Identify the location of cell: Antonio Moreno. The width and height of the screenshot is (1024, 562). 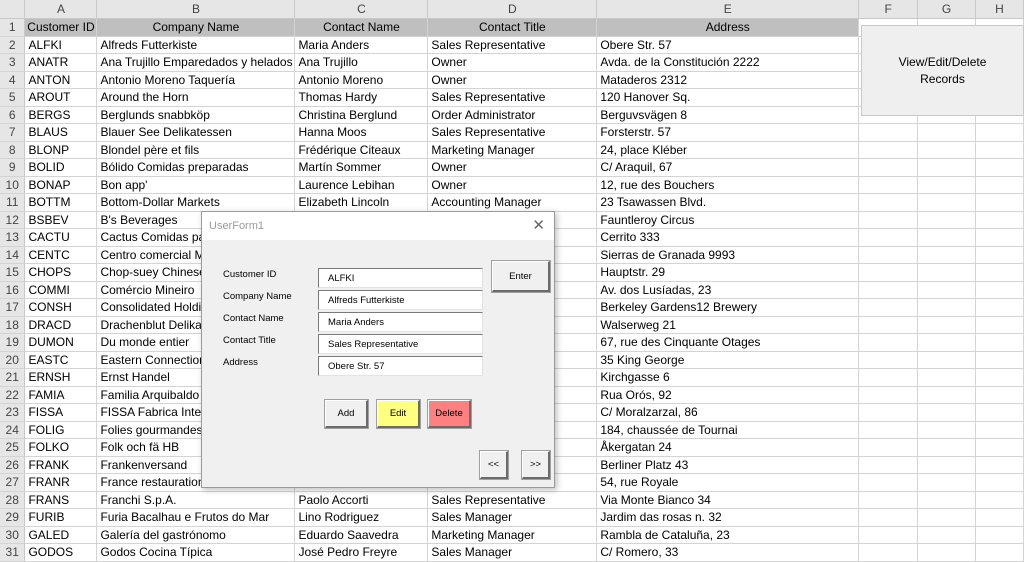
(361, 80).